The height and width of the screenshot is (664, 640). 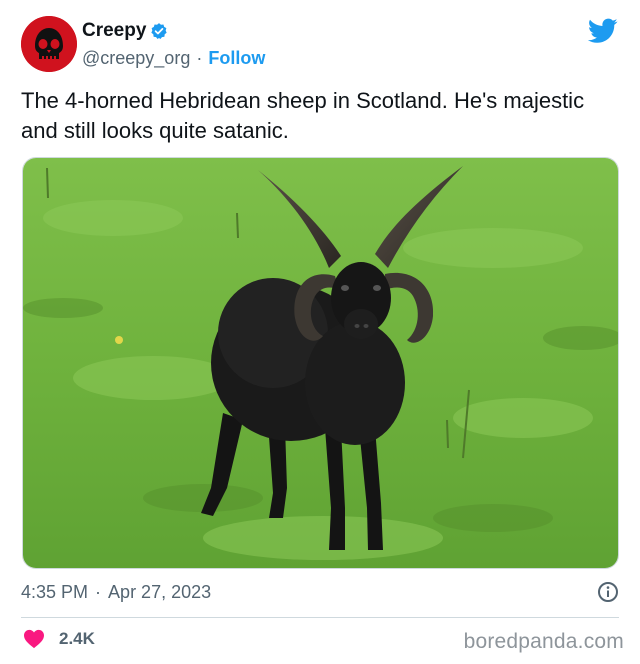 I want to click on skull-icon, so click(x=49, y=44).